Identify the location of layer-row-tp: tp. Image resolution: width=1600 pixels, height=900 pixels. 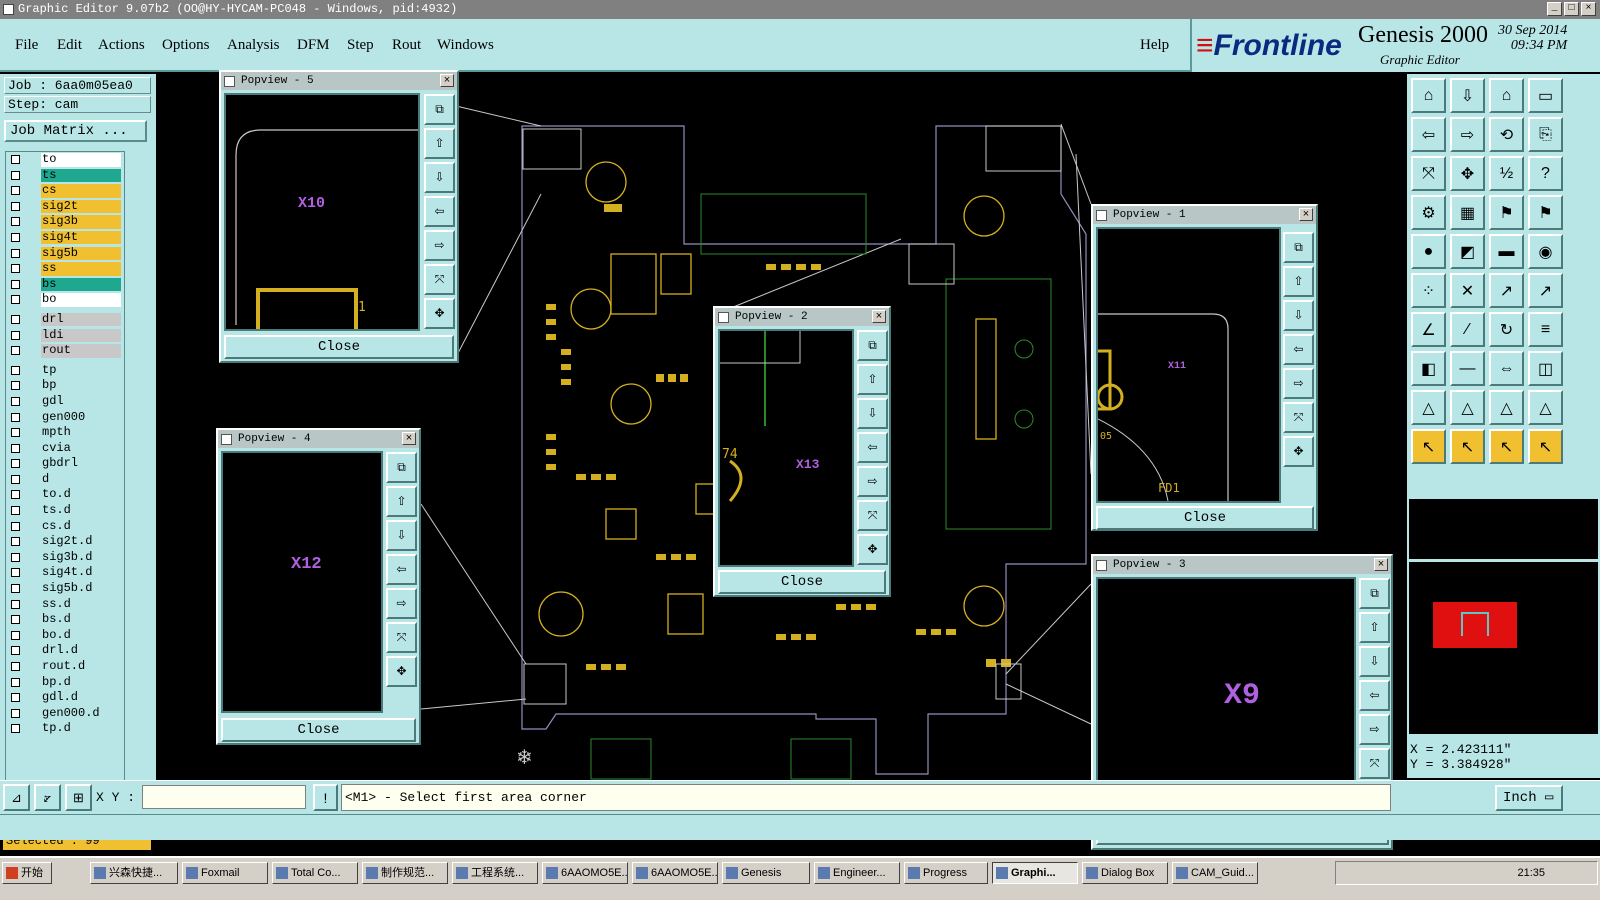
(65, 371).